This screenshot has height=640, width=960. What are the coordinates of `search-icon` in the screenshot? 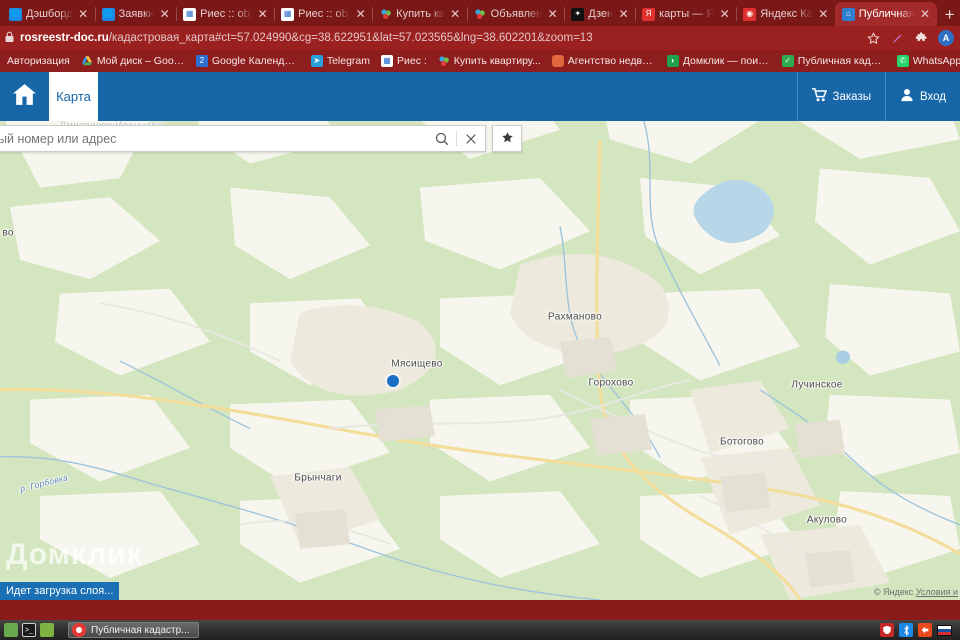 It's located at (442, 138).